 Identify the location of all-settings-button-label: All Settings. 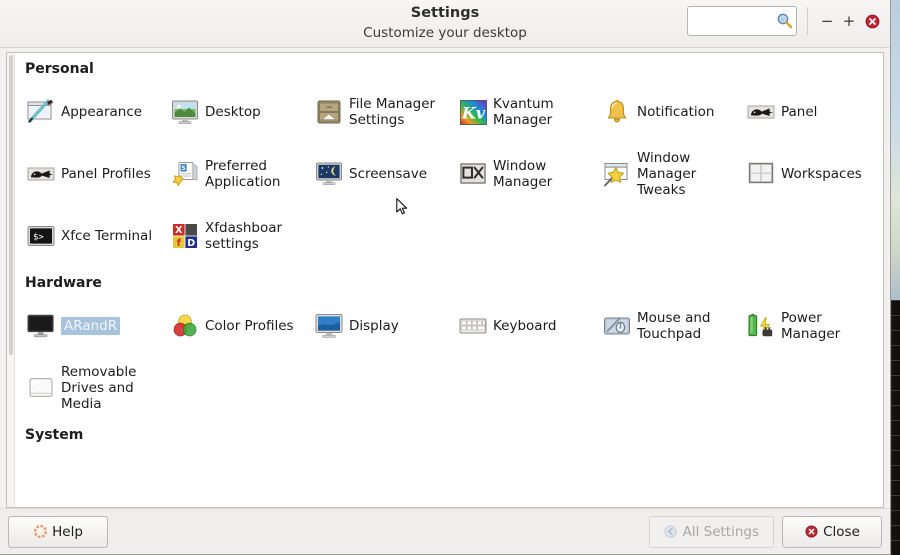
(720, 531).